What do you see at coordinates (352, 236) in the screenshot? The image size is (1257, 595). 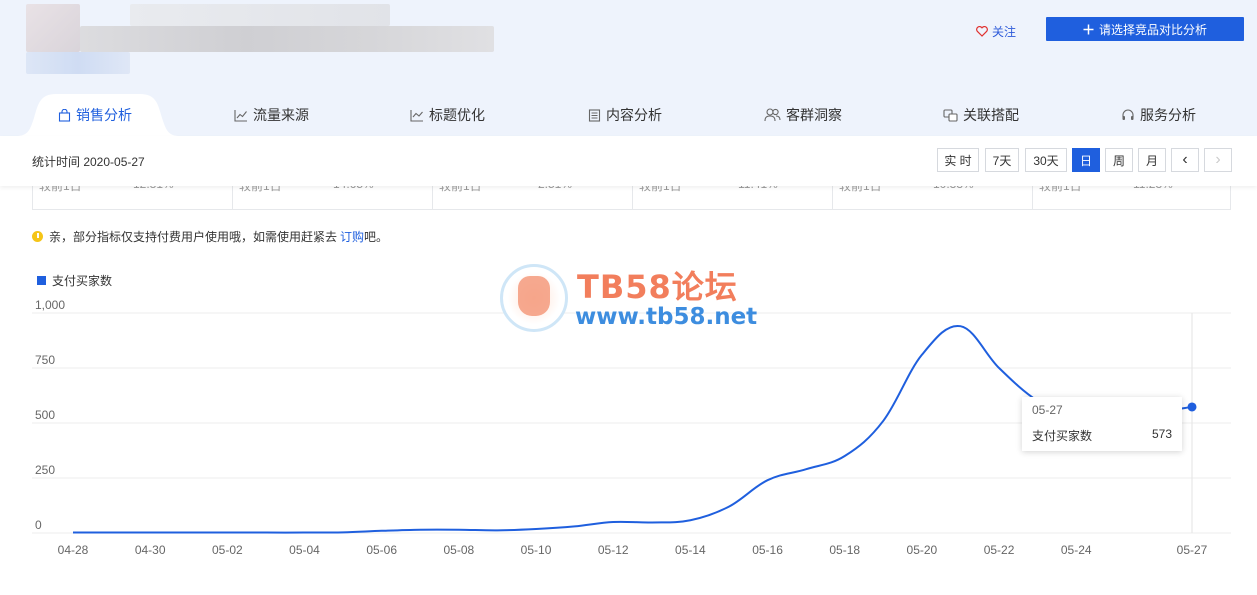 I see `subscribe-link: 订购` at bounding box center [352, 236].